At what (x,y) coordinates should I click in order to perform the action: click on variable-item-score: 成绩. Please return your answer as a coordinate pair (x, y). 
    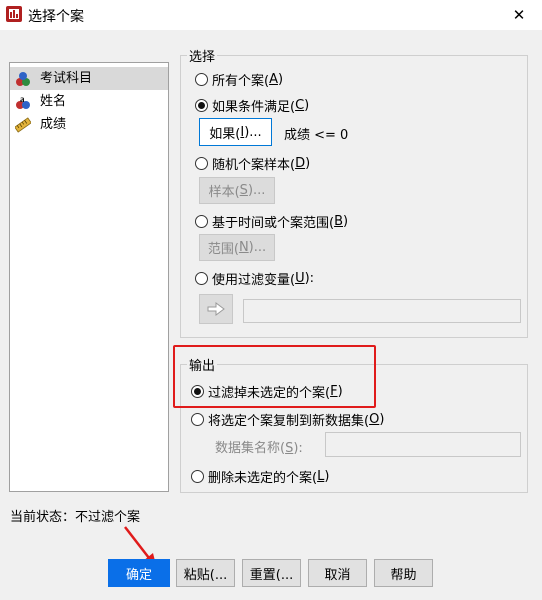
    Looking at the image, I should click on (89, 124).